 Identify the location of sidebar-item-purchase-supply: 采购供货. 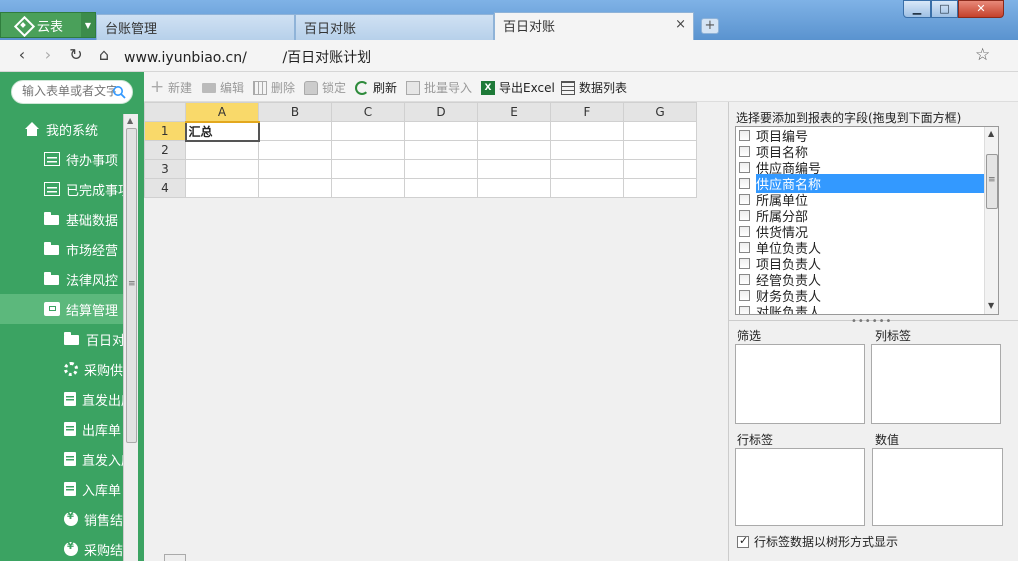
(62, 369).